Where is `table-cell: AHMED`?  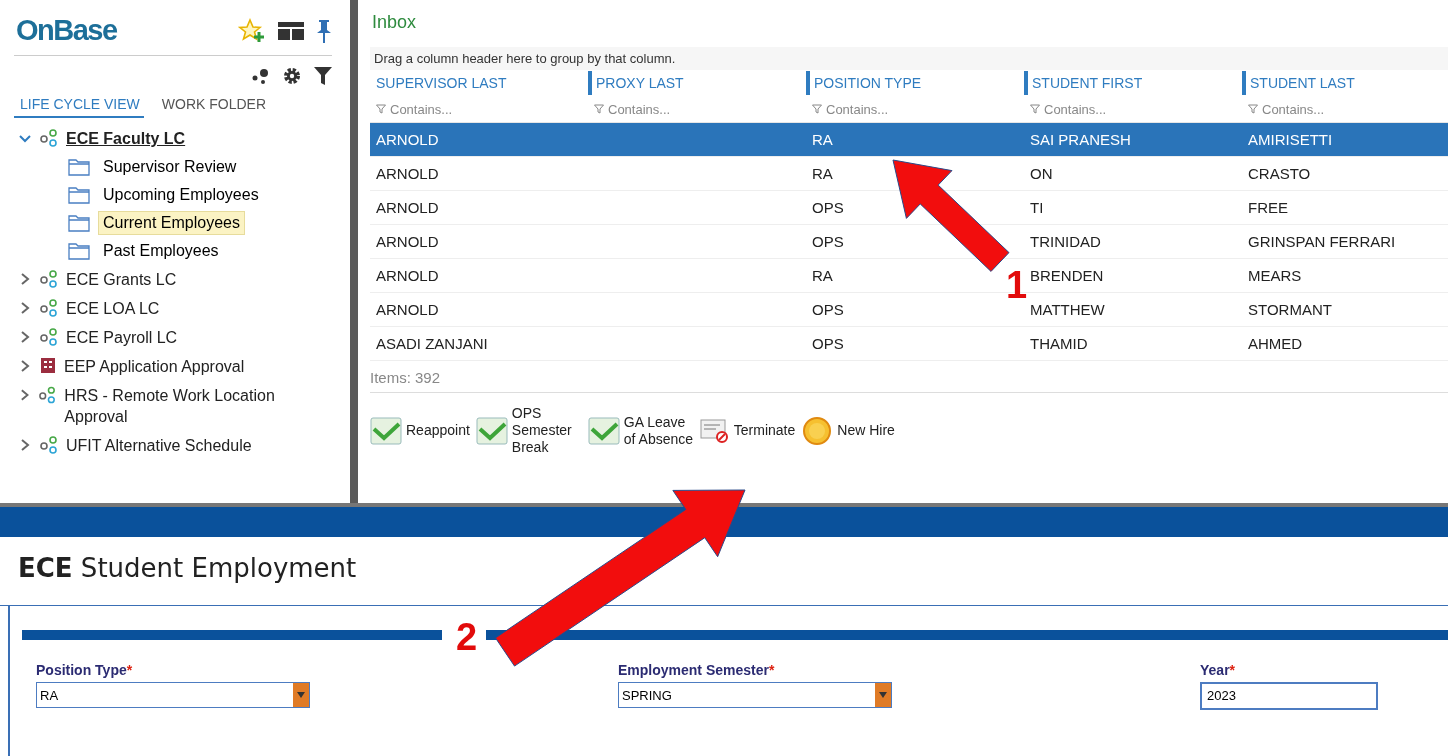 table-cell: AHMED is located at coordinates (1275, 343).